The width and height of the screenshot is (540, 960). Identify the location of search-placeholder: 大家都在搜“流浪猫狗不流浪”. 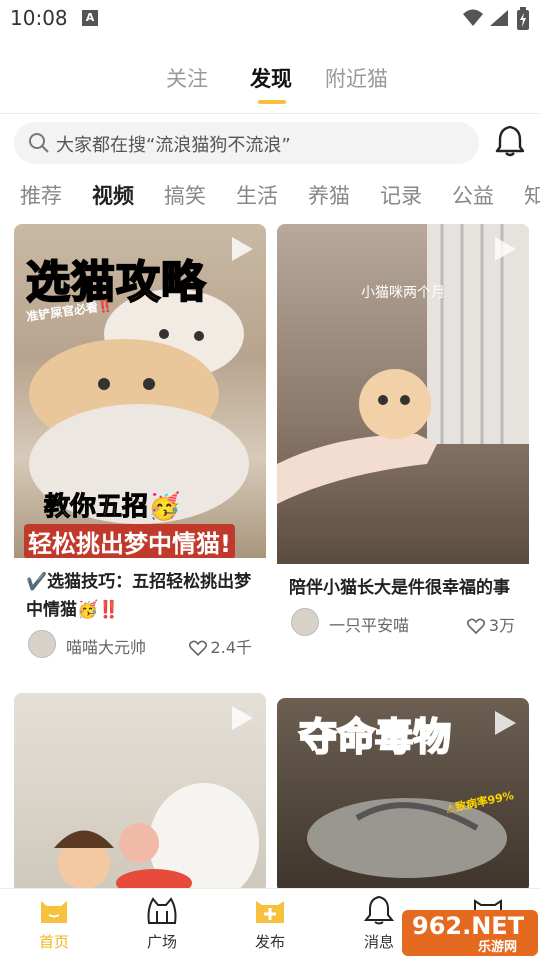
(173, 145).